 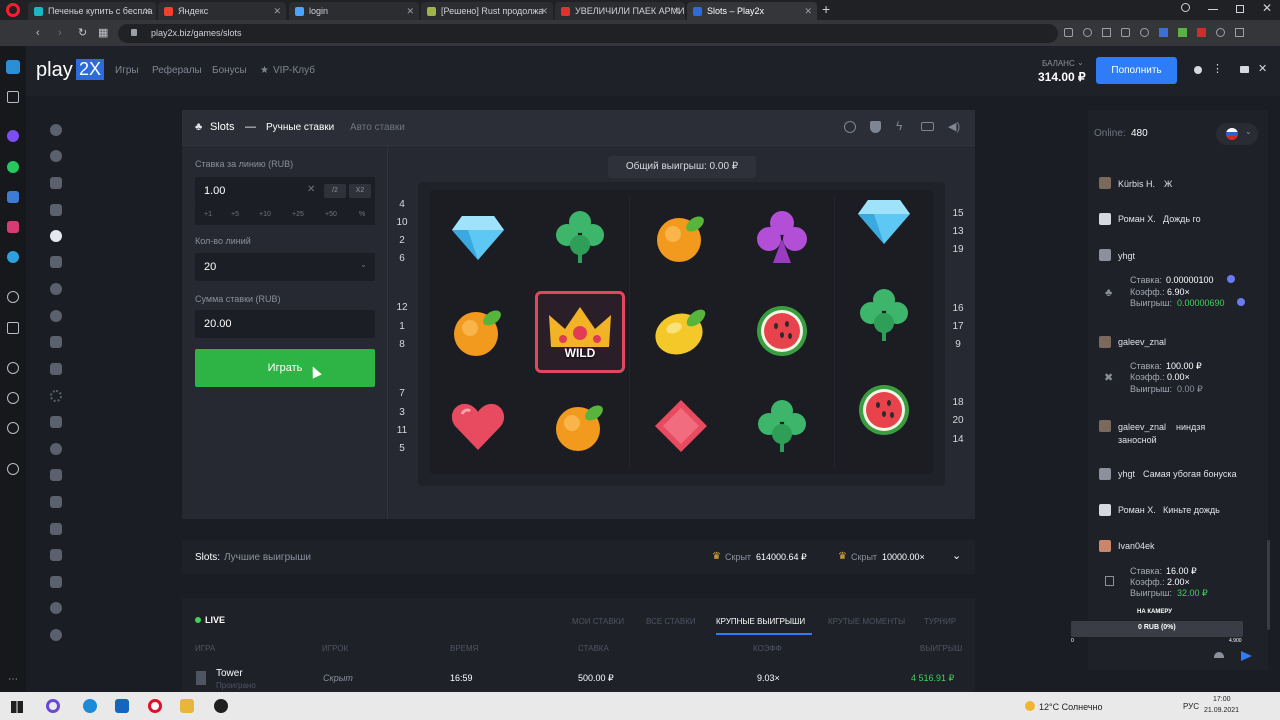 What do you see at coordinates (221, 706) in the screenshot?
I see `app-icon` at bounding box center [221, 706].